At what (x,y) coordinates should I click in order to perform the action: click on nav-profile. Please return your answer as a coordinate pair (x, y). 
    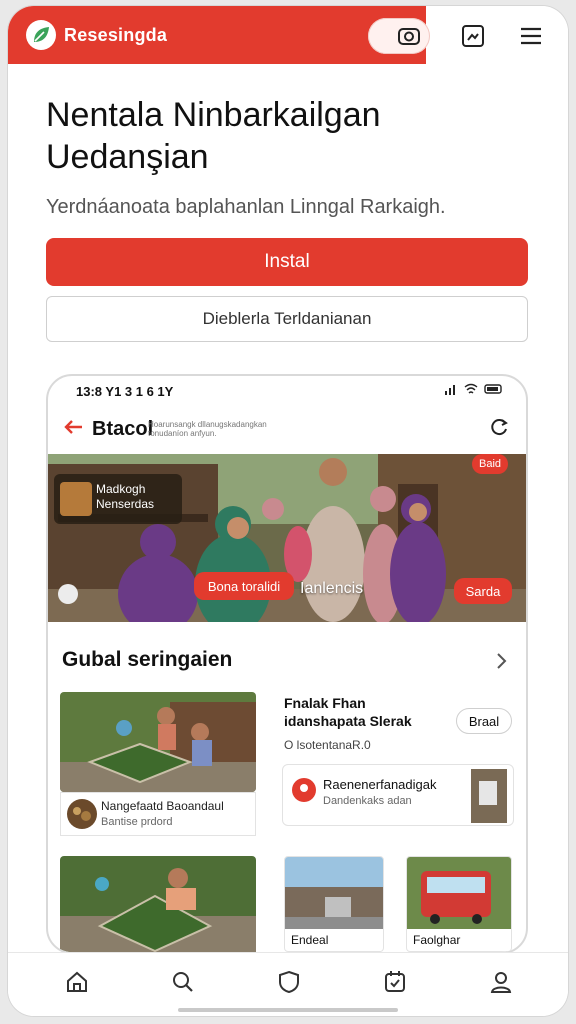
    Looking at the image, I should click on (501, 982).